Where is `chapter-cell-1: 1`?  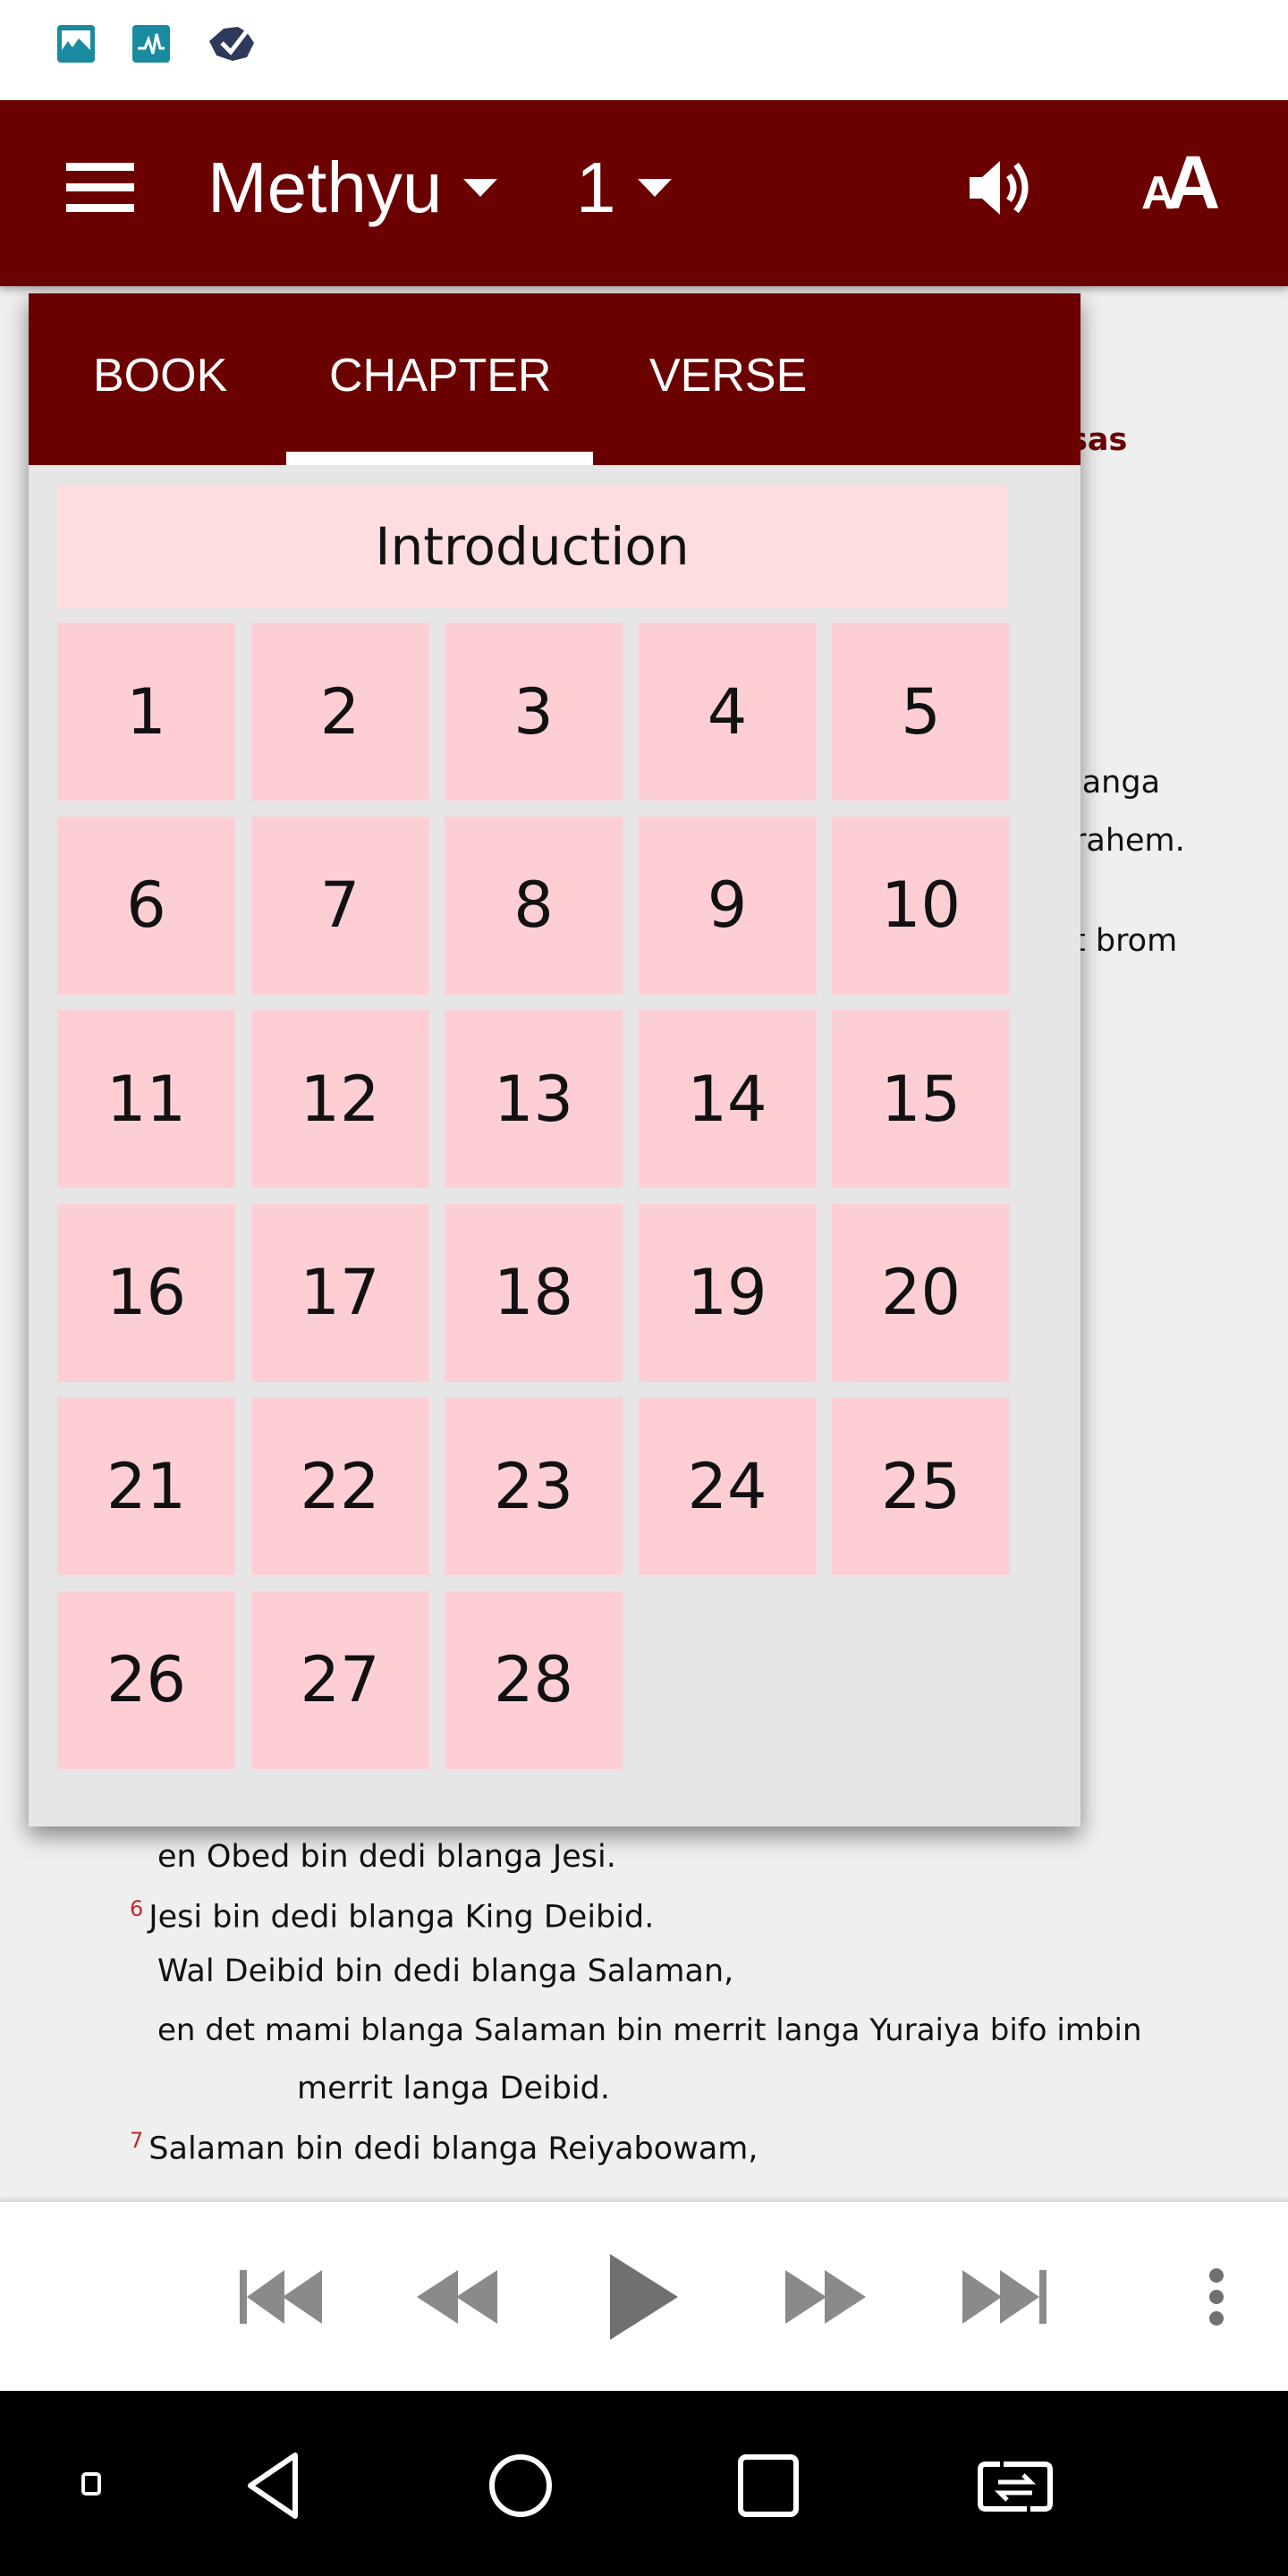 chapter-cell-1: 1 is located at coordinates (146, 712).